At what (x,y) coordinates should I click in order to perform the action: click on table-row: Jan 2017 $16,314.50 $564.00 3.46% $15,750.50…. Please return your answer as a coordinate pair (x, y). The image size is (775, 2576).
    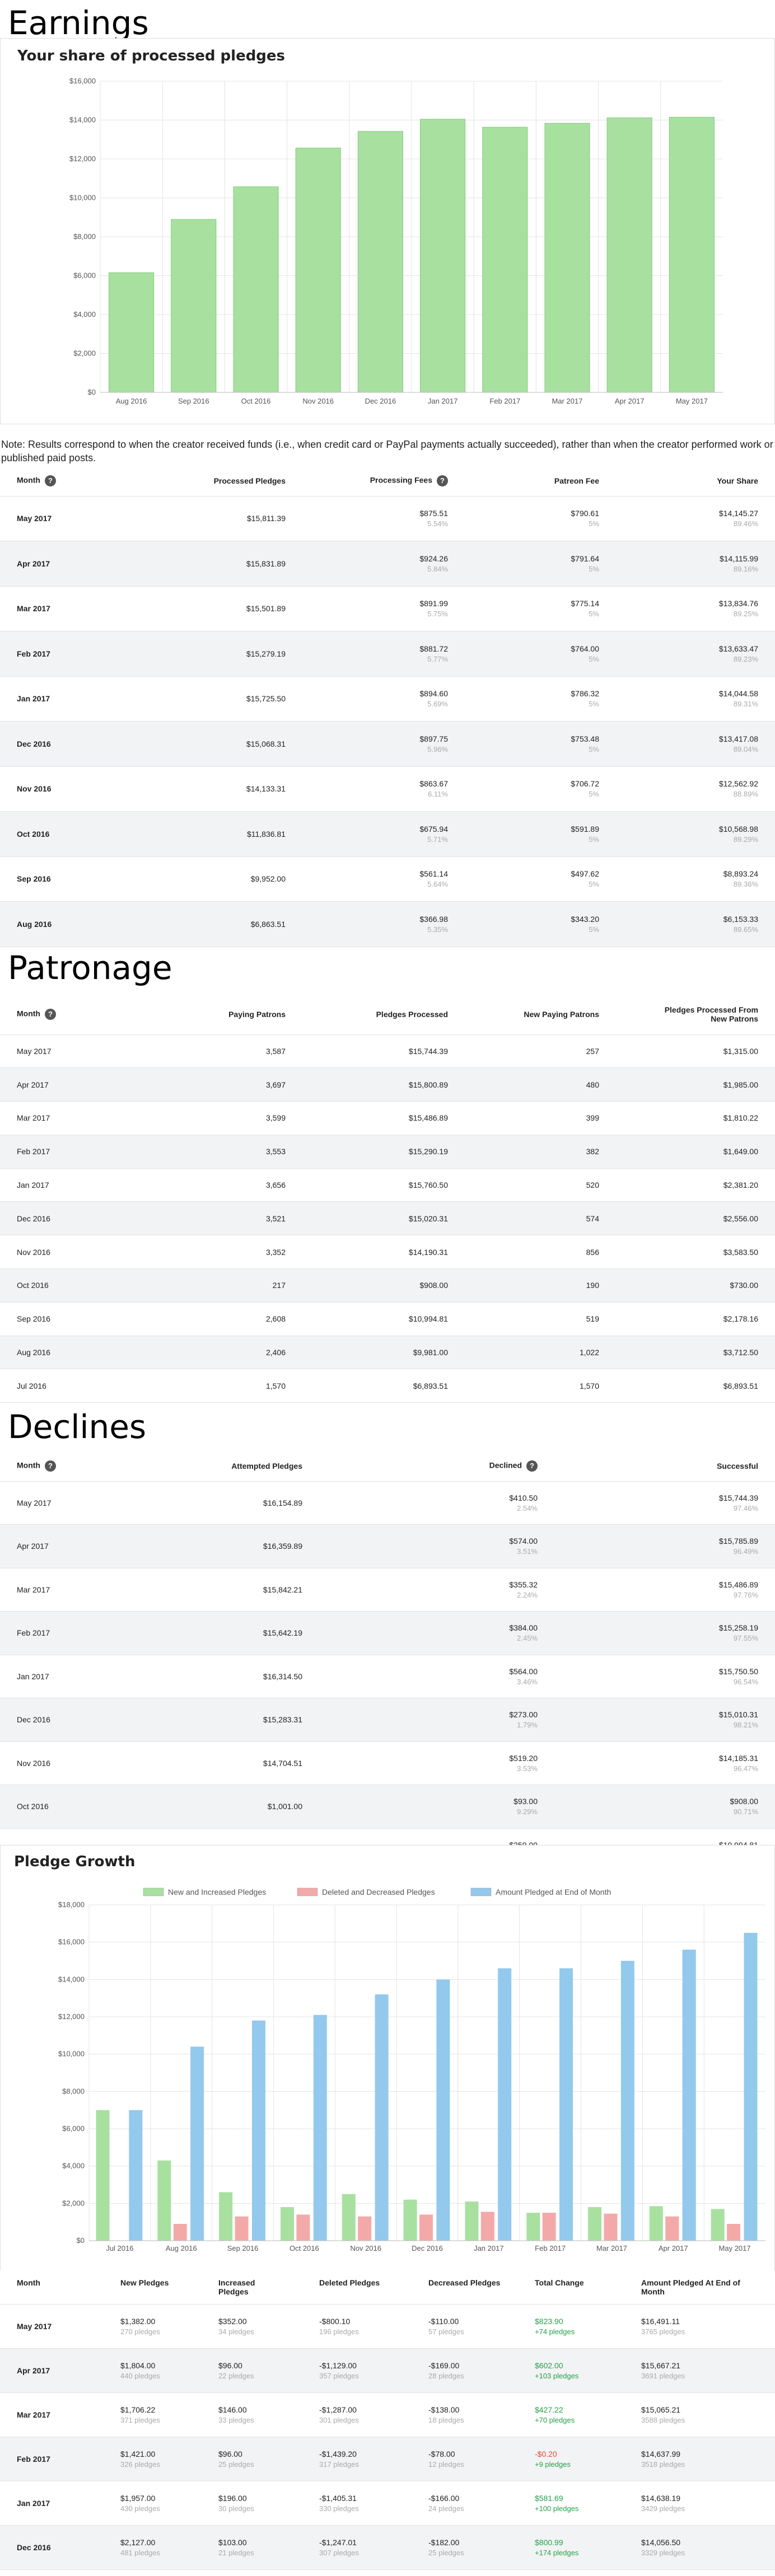
    Looking at the image, I should click on (387, 1677).